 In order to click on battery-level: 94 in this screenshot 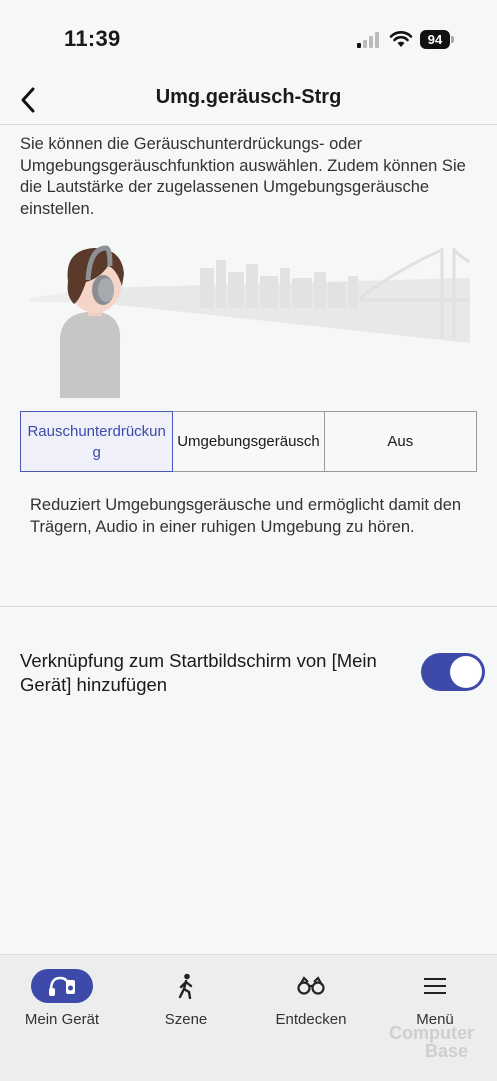, I will do `click(435, 39)`.